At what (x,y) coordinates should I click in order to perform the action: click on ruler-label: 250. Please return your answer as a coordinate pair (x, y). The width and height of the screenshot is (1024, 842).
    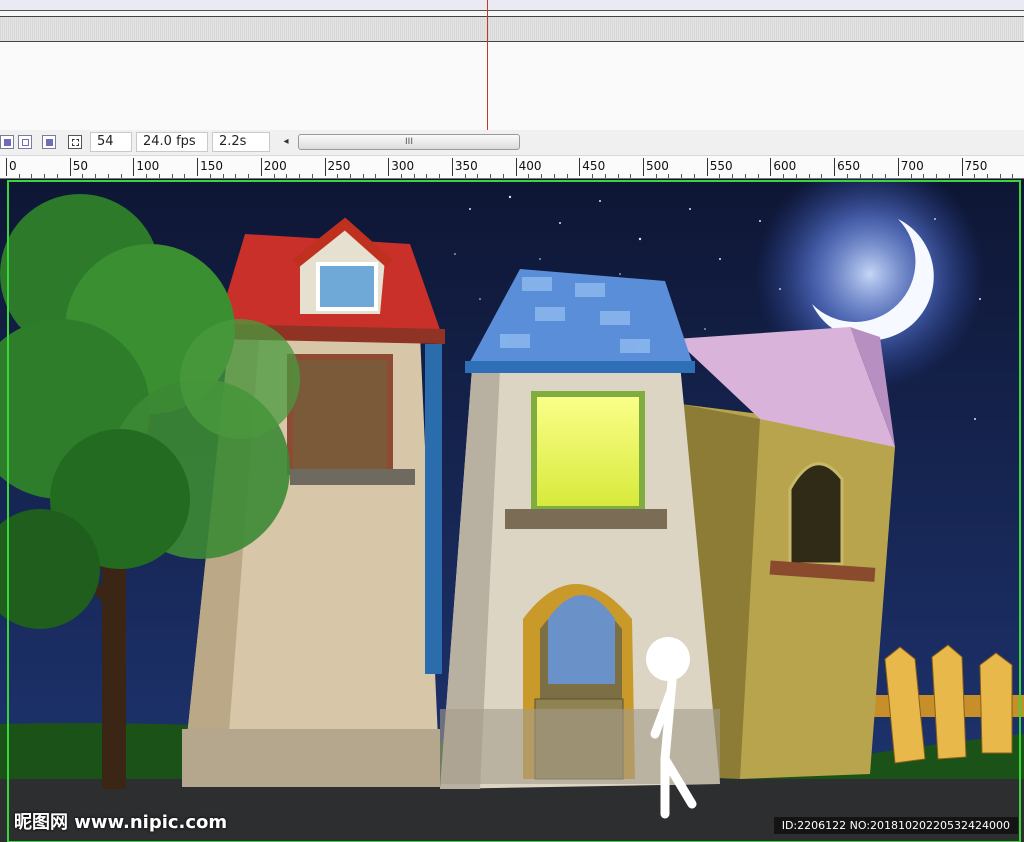
    Looking at the image, I should click on (339, 166).